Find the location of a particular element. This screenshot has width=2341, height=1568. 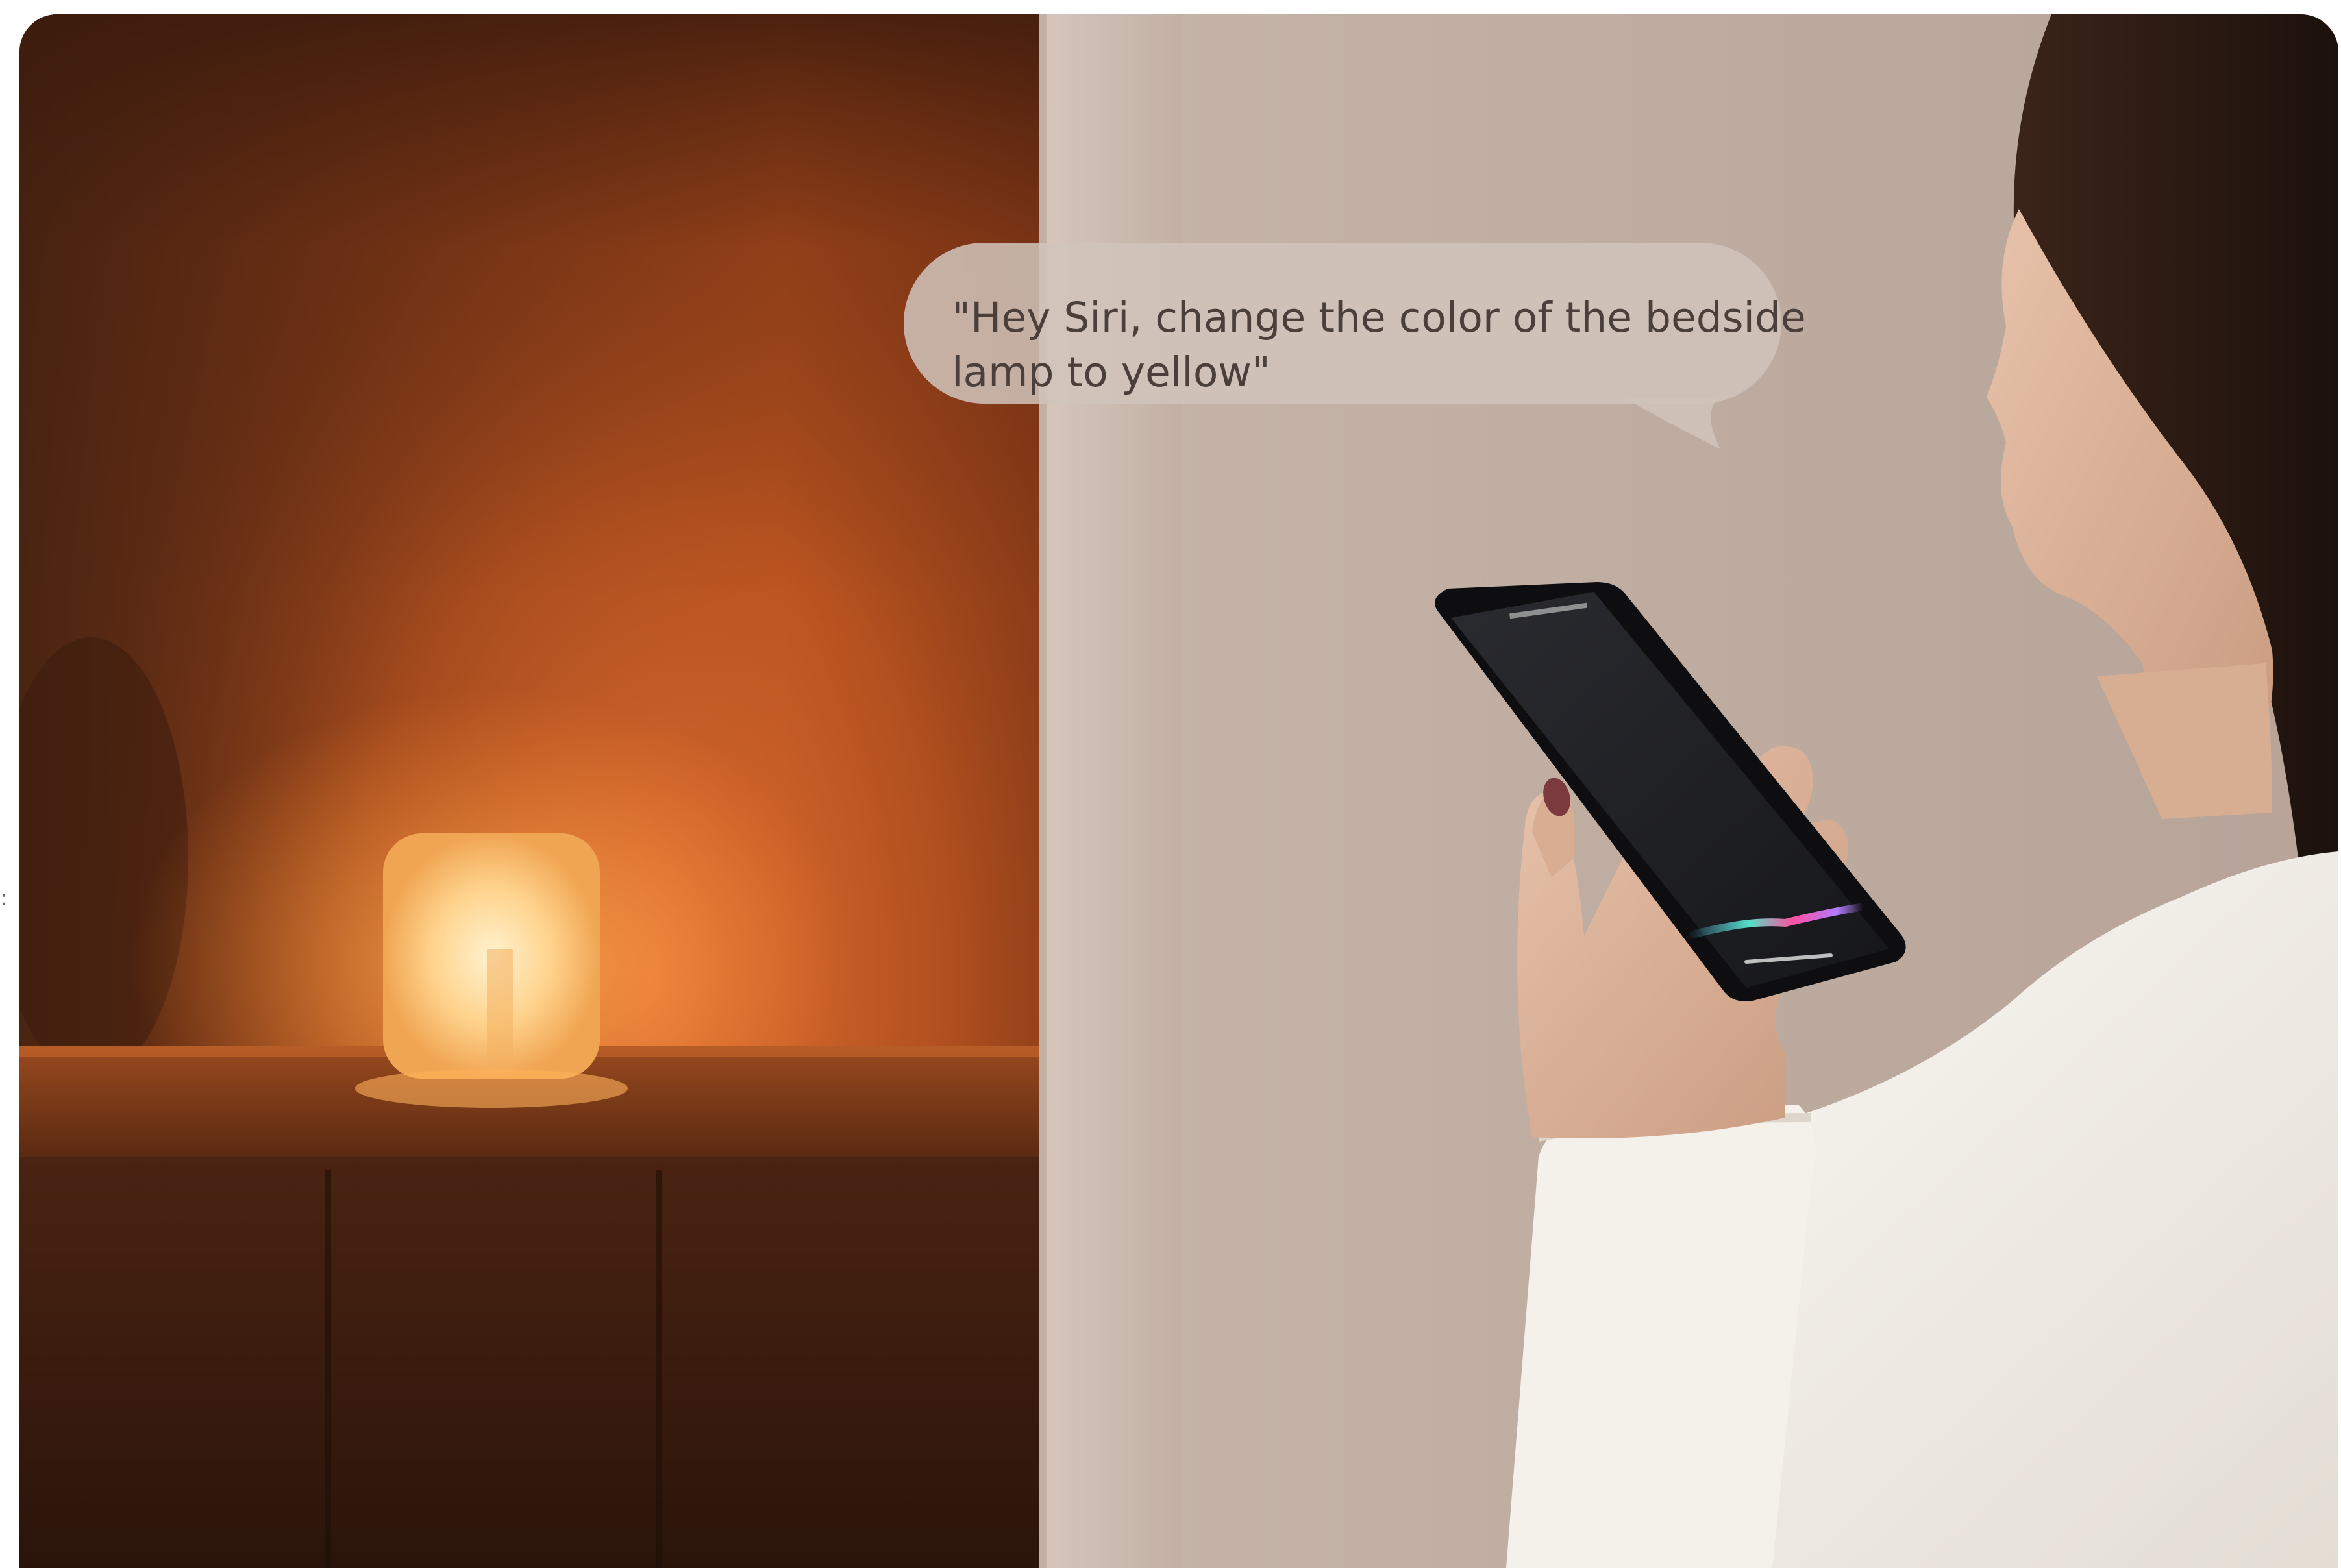

speech-bubble-tail-icon is located at coordinates (1671, 423).